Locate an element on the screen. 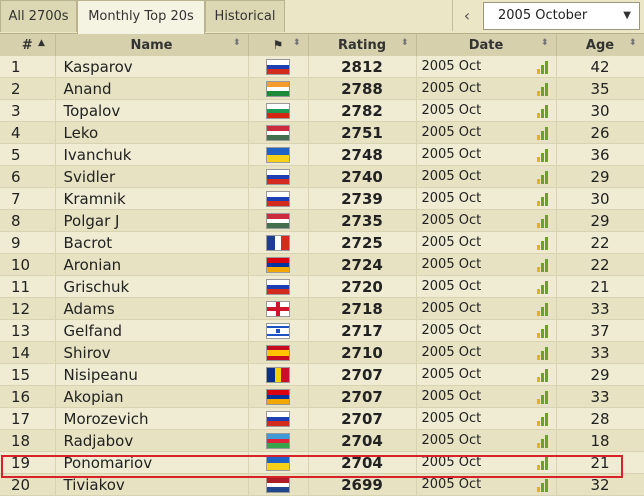 Image resolution: width=644 pixels, height=496 pixels. rating-cell-text: 2735 is located at coordinates (362, 220).